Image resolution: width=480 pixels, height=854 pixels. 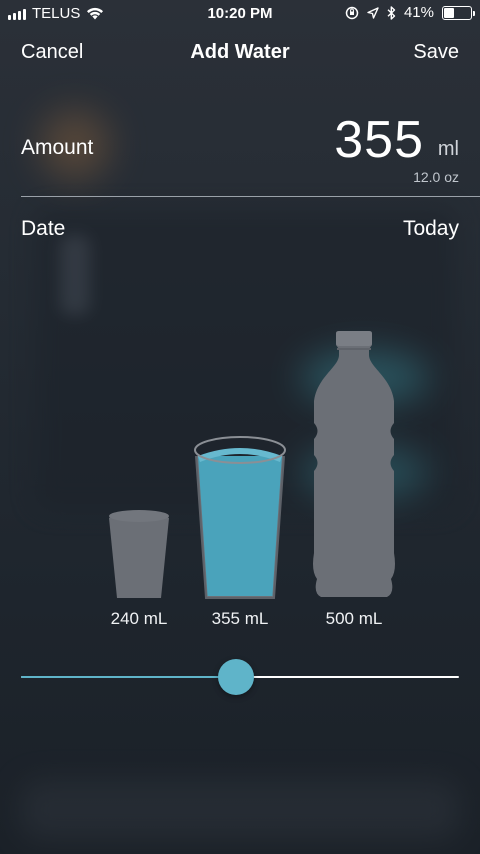 What do you see at coordinates (436, 52) in the screenshot?
I see `save-button: Save` at bounding box center [436, 52].